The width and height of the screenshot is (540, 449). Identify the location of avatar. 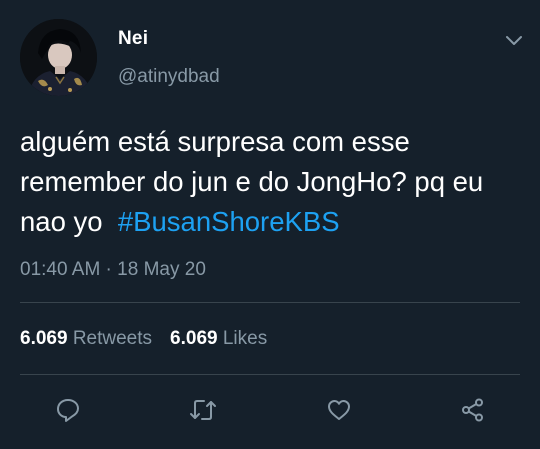
(58, 57).